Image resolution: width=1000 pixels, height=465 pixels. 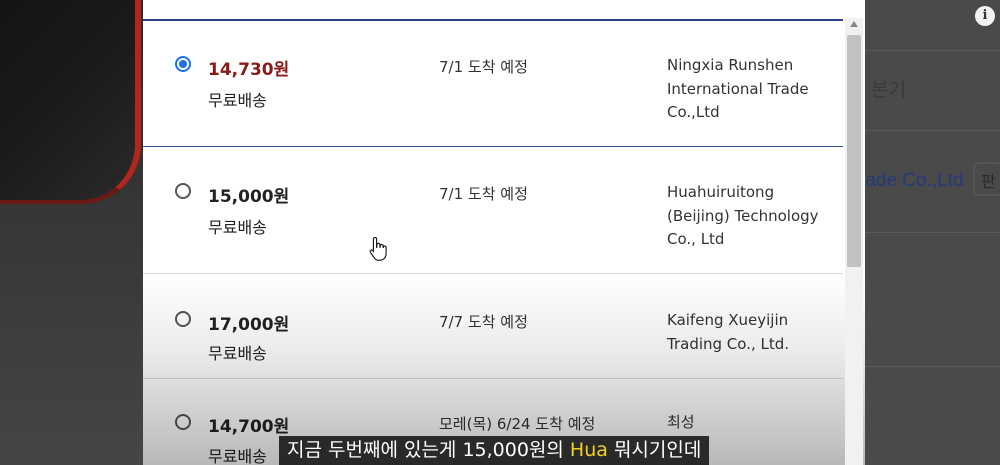 What do you see at coordinates (71, 232) in the screenshot?
I see `background-product-image` at bounding box center [71, 232].